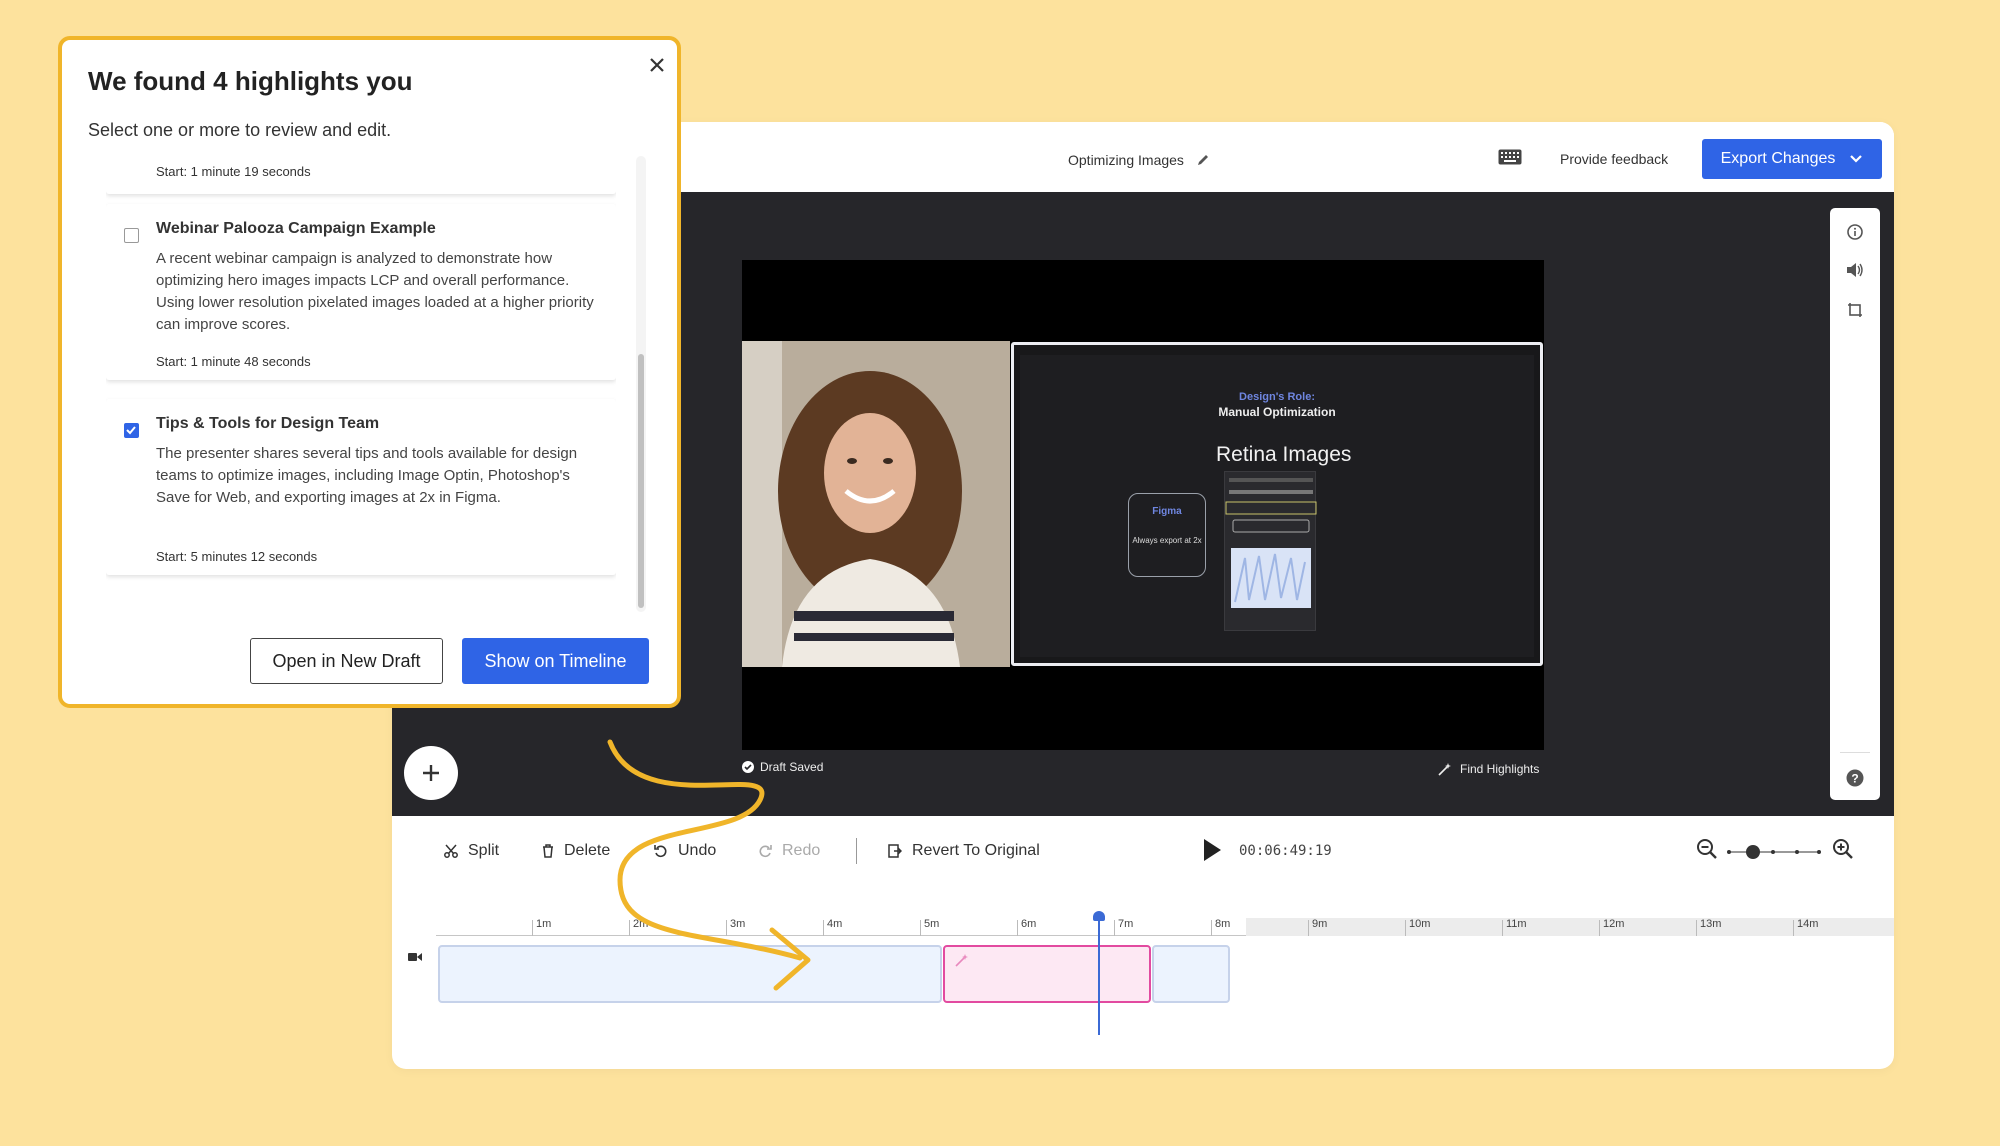 The width and height of the screenshot is (2000, 1146). I want to click on export-changes-label: Export Changes, so click(1778, 158).